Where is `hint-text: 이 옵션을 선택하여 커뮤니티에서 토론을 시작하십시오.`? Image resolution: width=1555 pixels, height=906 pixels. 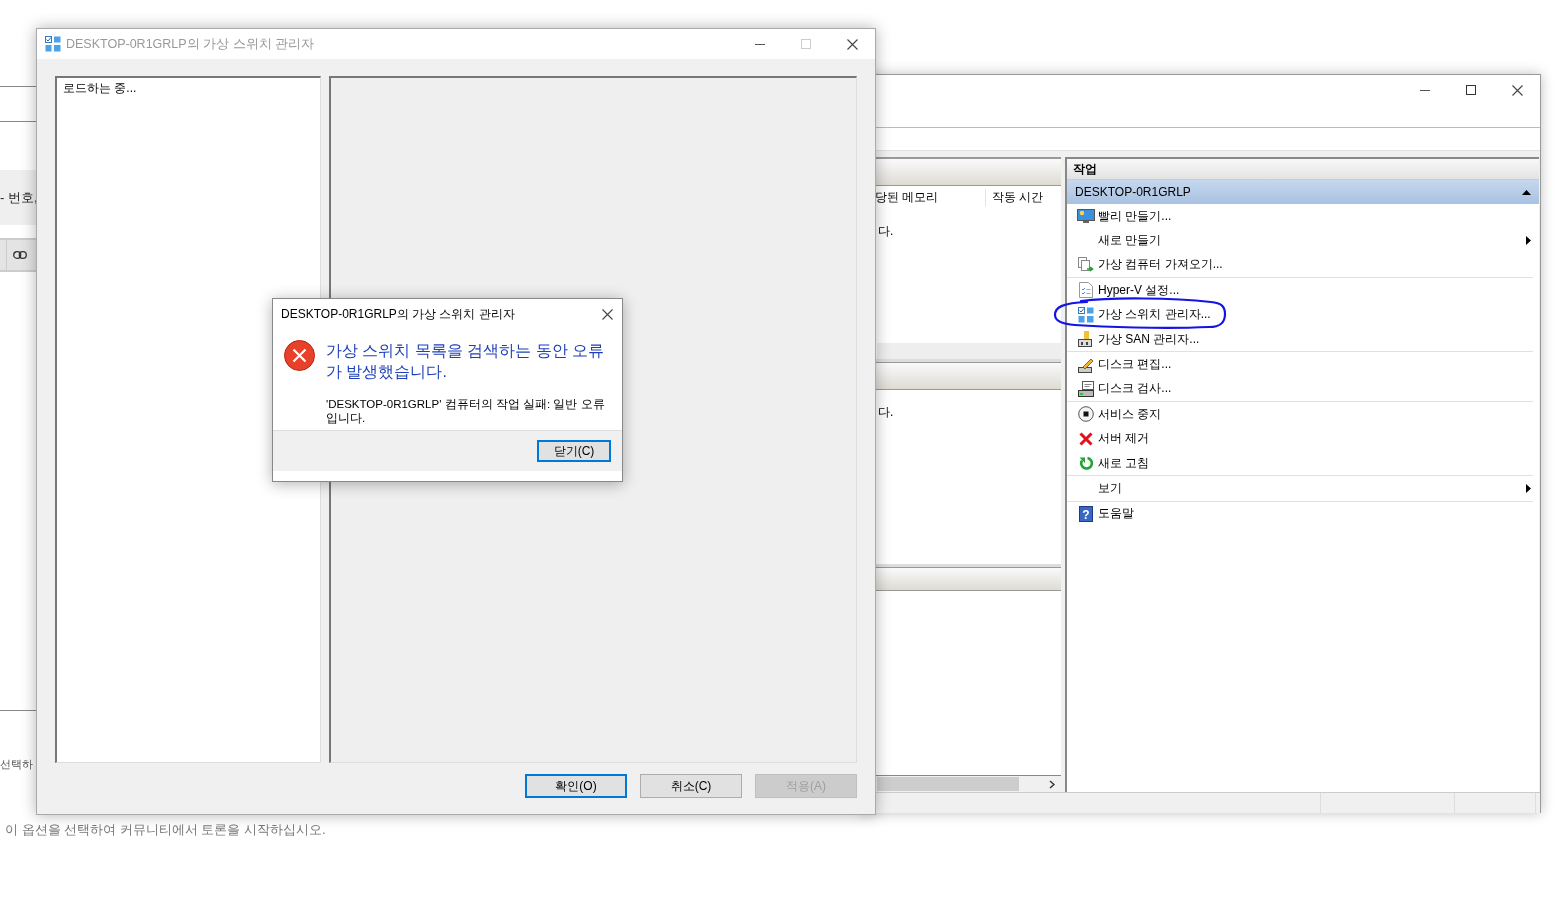
hint-text: 이 옵션을 선택하여 커뮤니티에서 토론을 시작하십시오. is located at coordinates (166, 830).